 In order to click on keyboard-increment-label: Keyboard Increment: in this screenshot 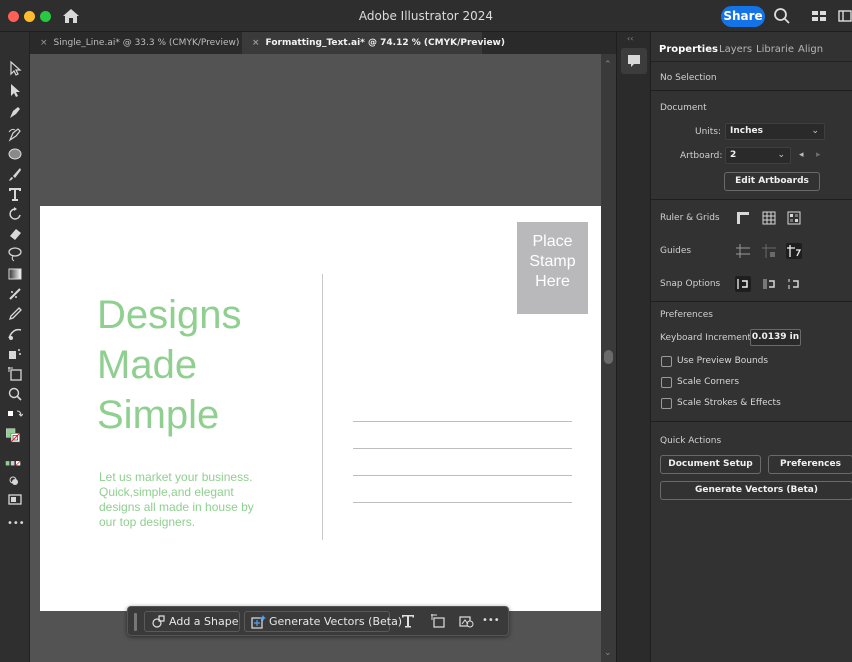, I will do `click(707, 338)`.